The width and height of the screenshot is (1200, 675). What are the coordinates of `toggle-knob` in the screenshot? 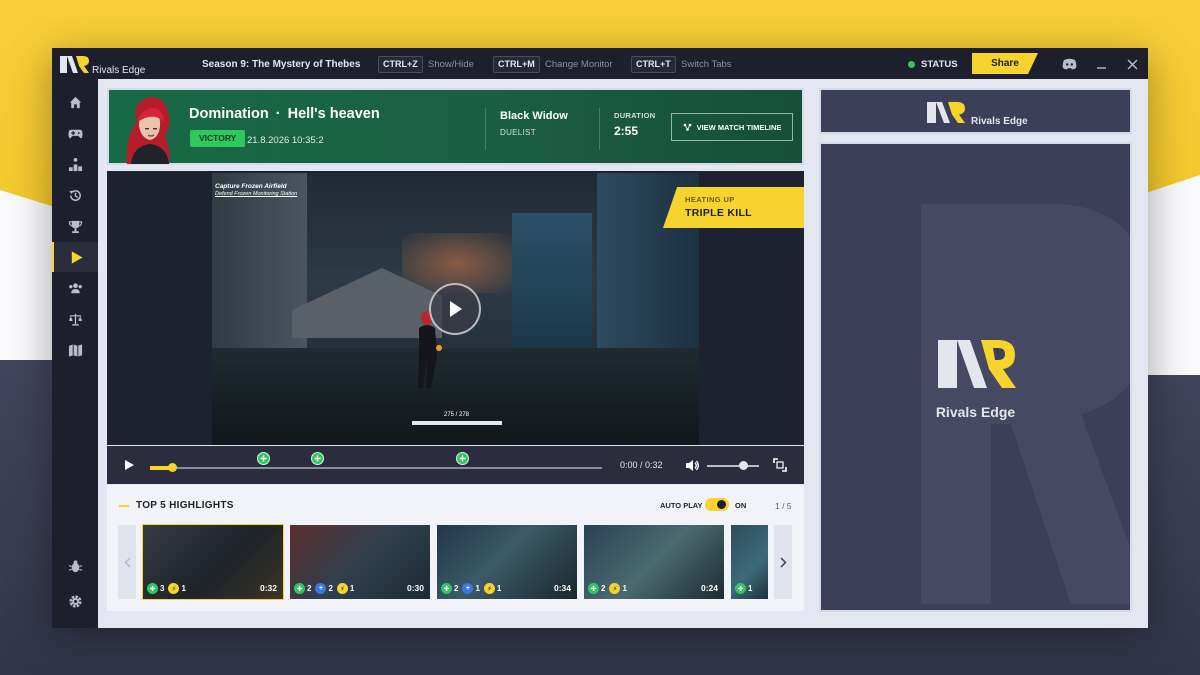 It's located at (721, 504).